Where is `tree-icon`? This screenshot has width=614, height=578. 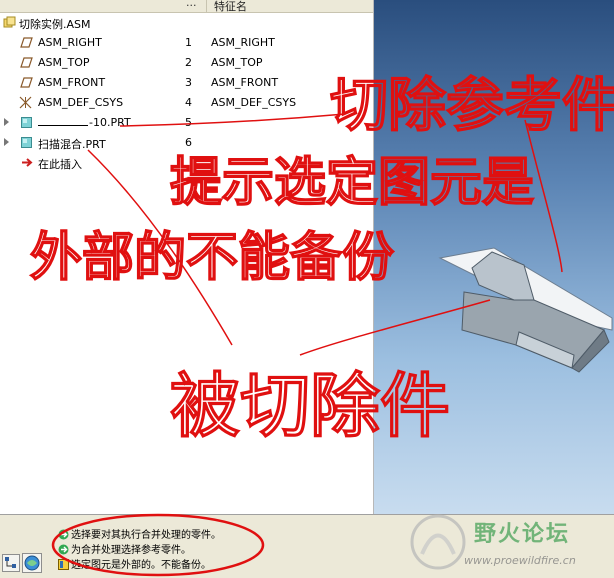
tree-icon is located at coordinates (10, 562).